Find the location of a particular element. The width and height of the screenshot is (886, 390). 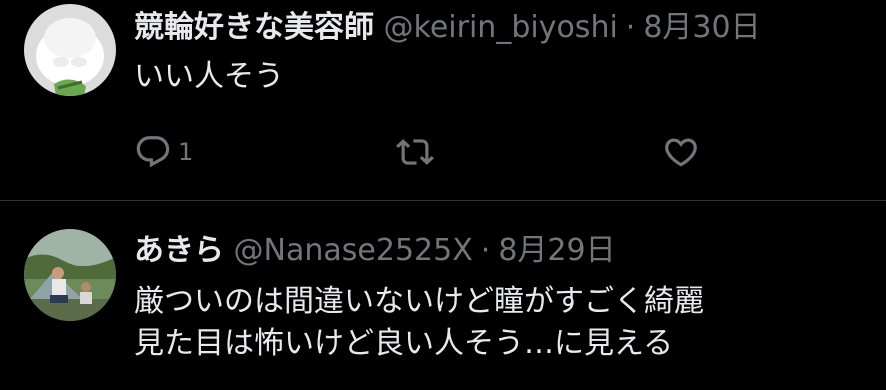

tweet-text-line: 見た目は怖いけど良い人そう…に見える is located at coordinates (404, 343).